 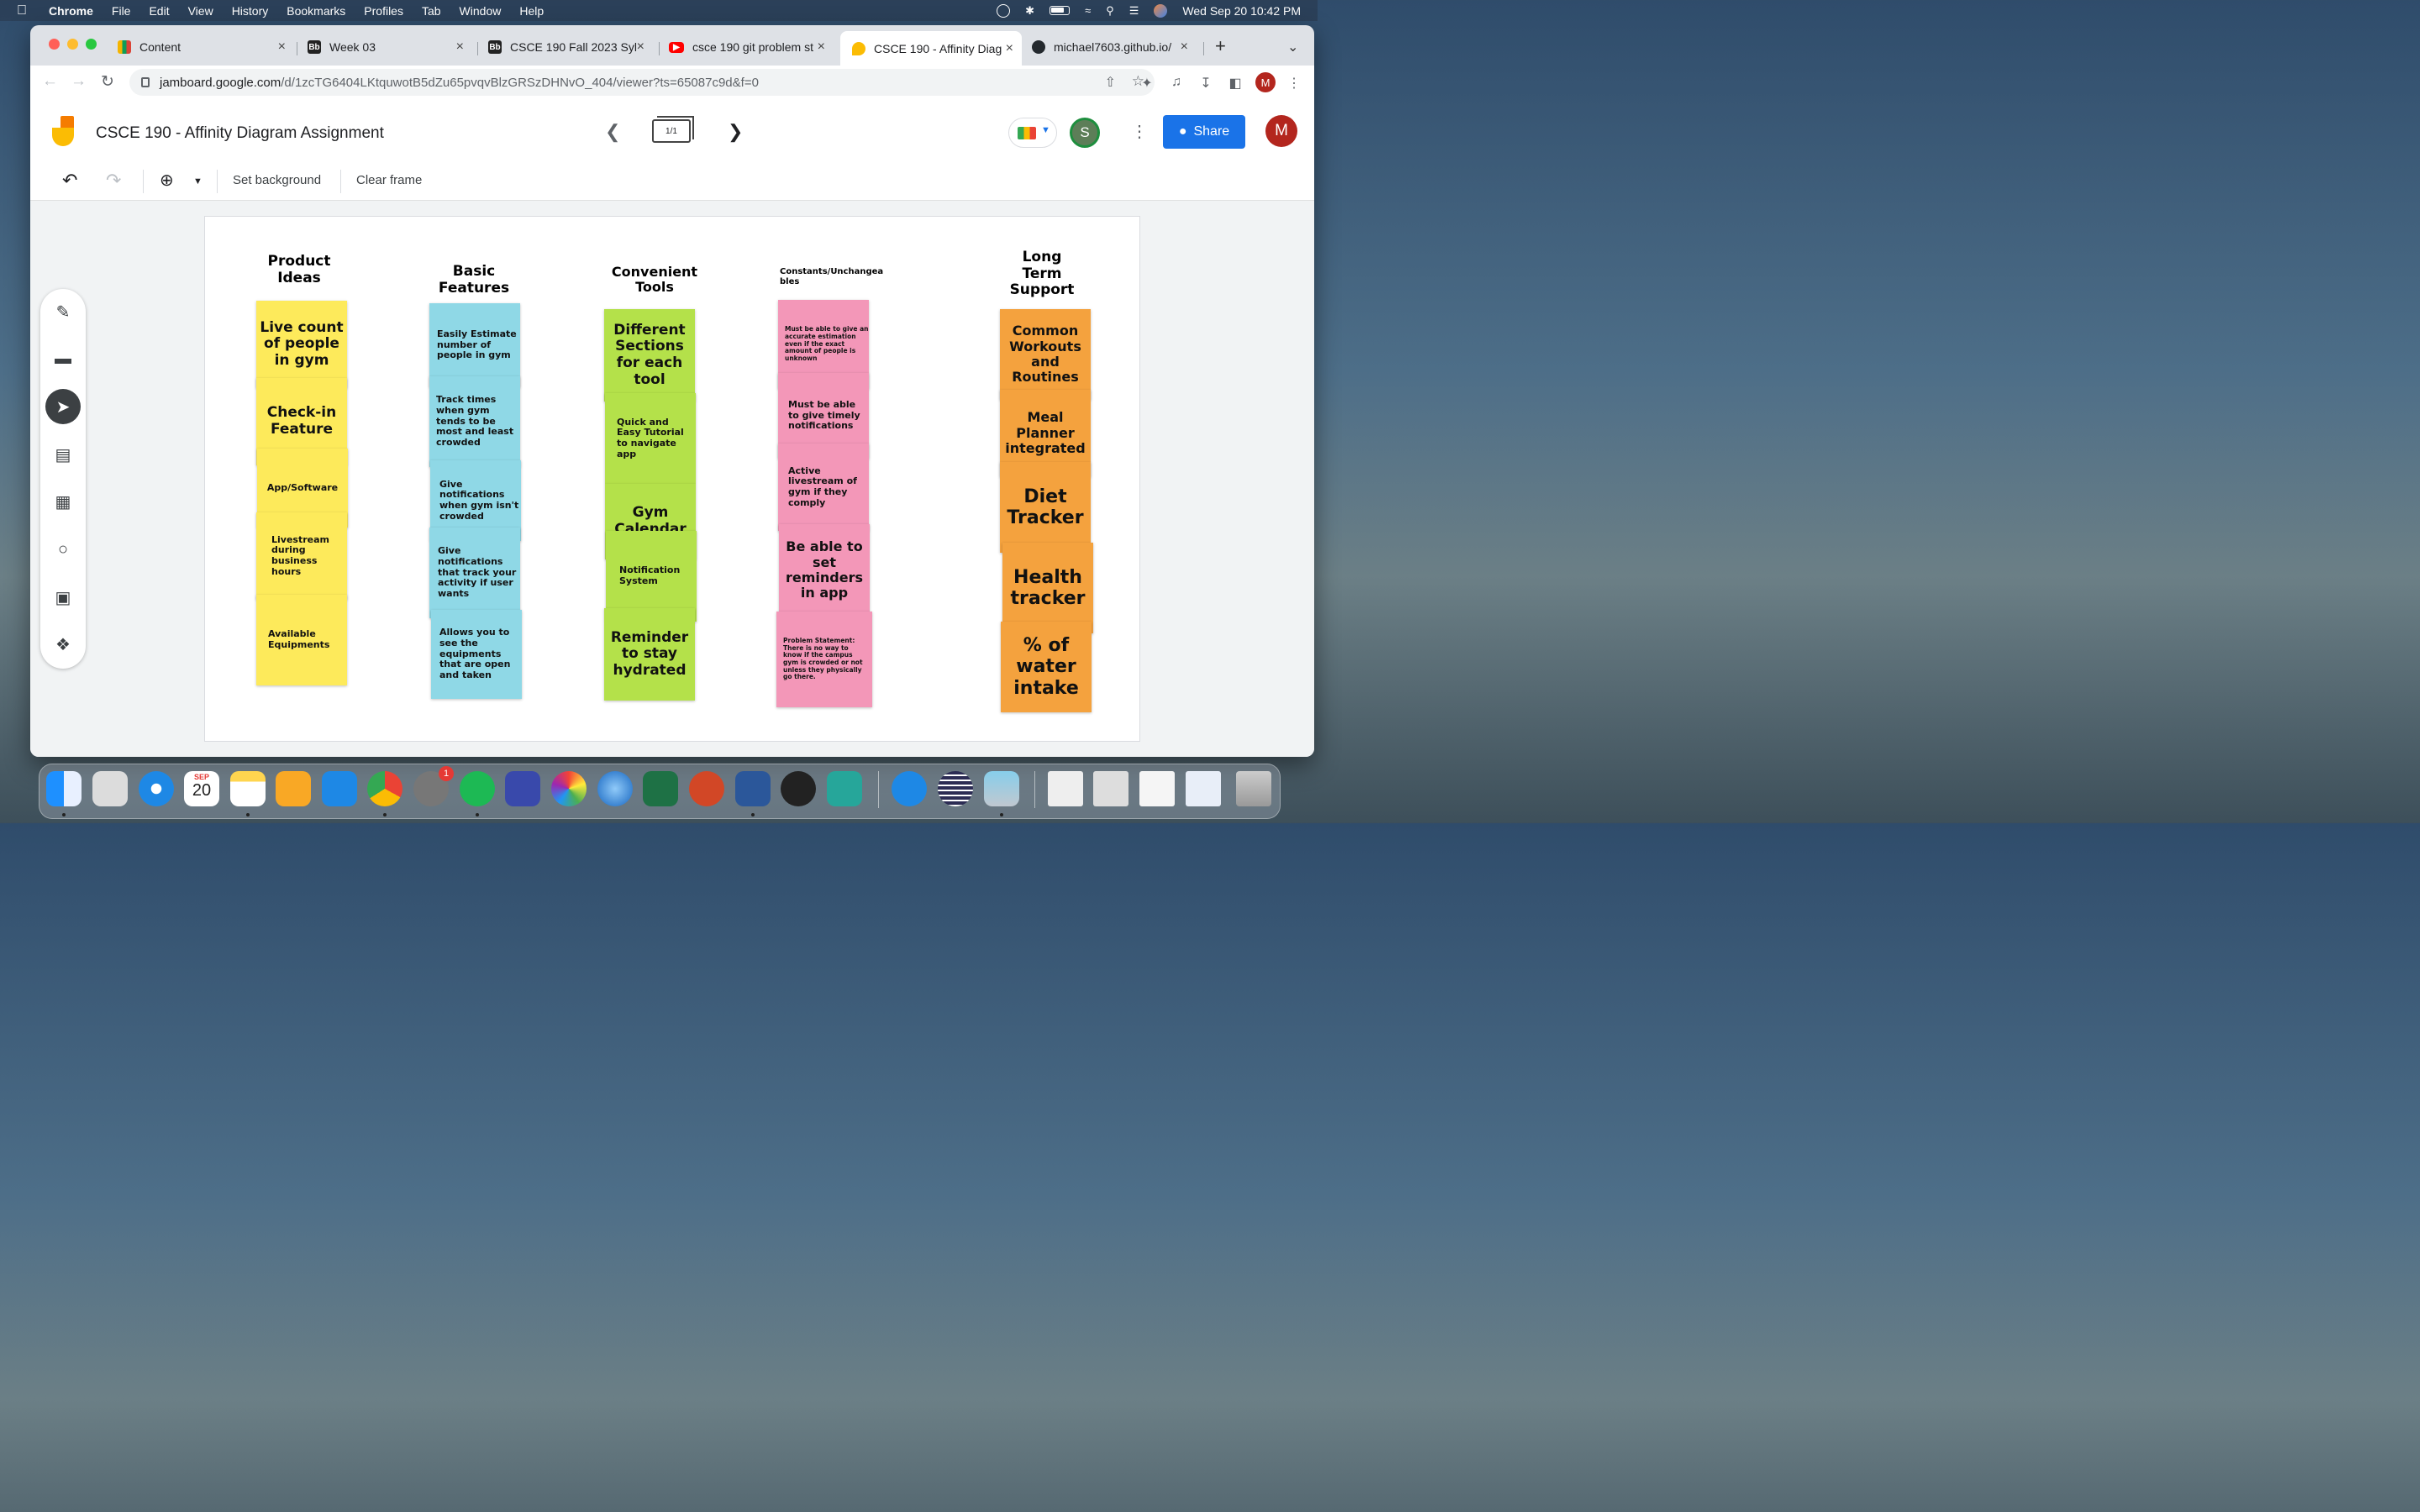 I want to click on document-title: CSCE 190 - Affinity Diagram Assignment, so click(x=240, y=133).